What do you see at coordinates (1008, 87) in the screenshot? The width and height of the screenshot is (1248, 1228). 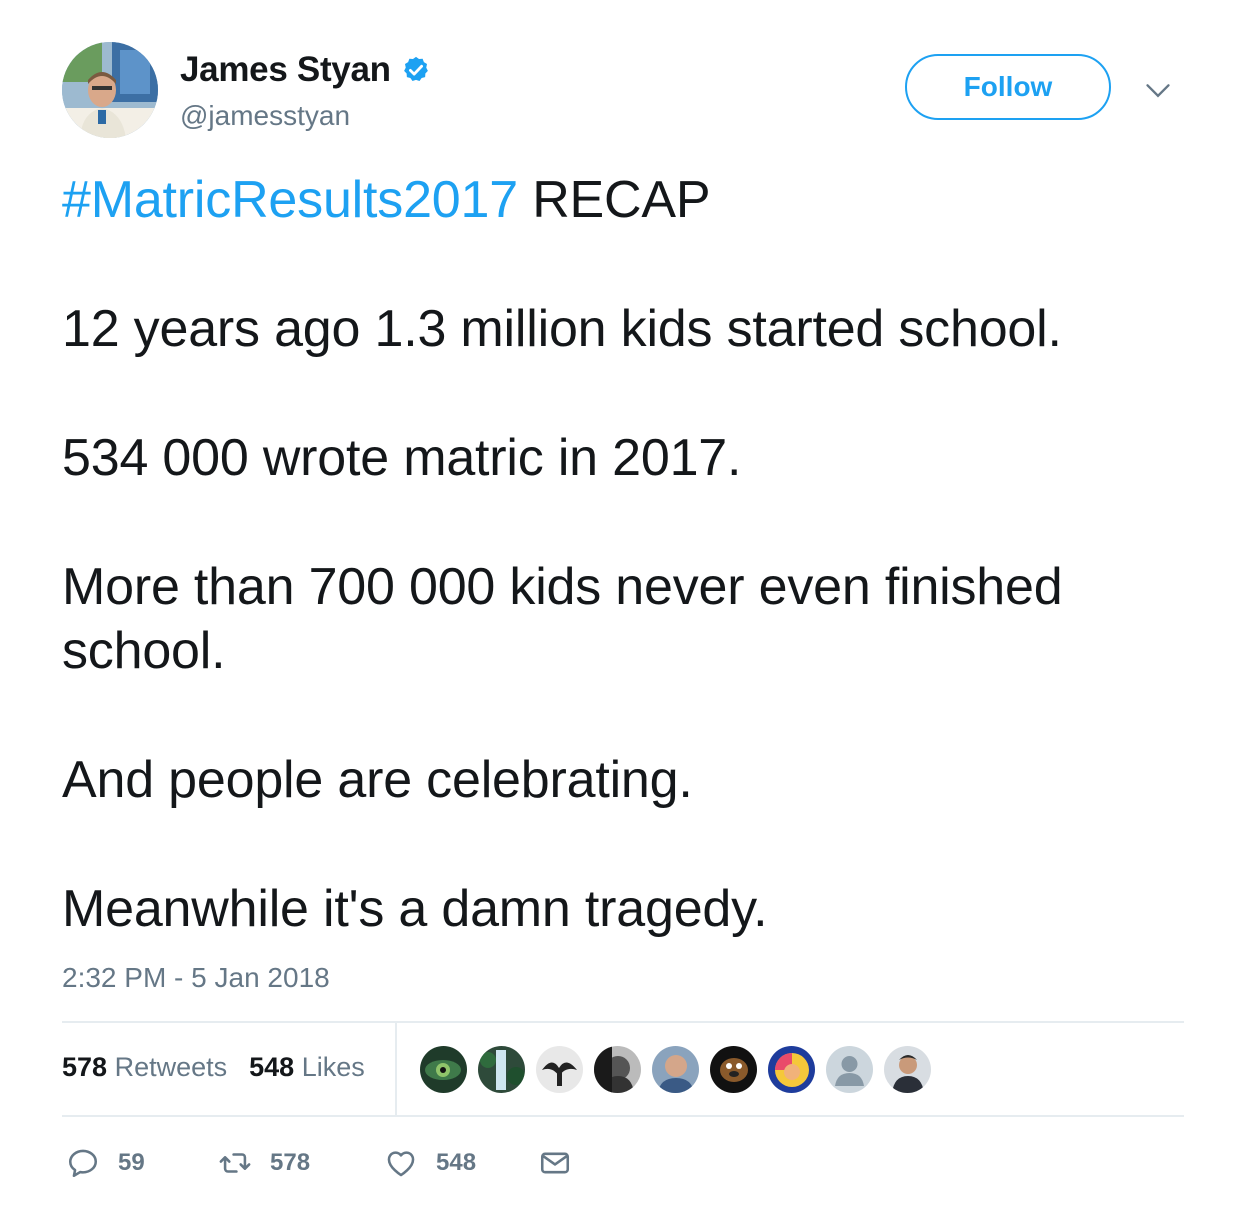 I see `follow-button: Follow` at bounding box center [1008, 87].